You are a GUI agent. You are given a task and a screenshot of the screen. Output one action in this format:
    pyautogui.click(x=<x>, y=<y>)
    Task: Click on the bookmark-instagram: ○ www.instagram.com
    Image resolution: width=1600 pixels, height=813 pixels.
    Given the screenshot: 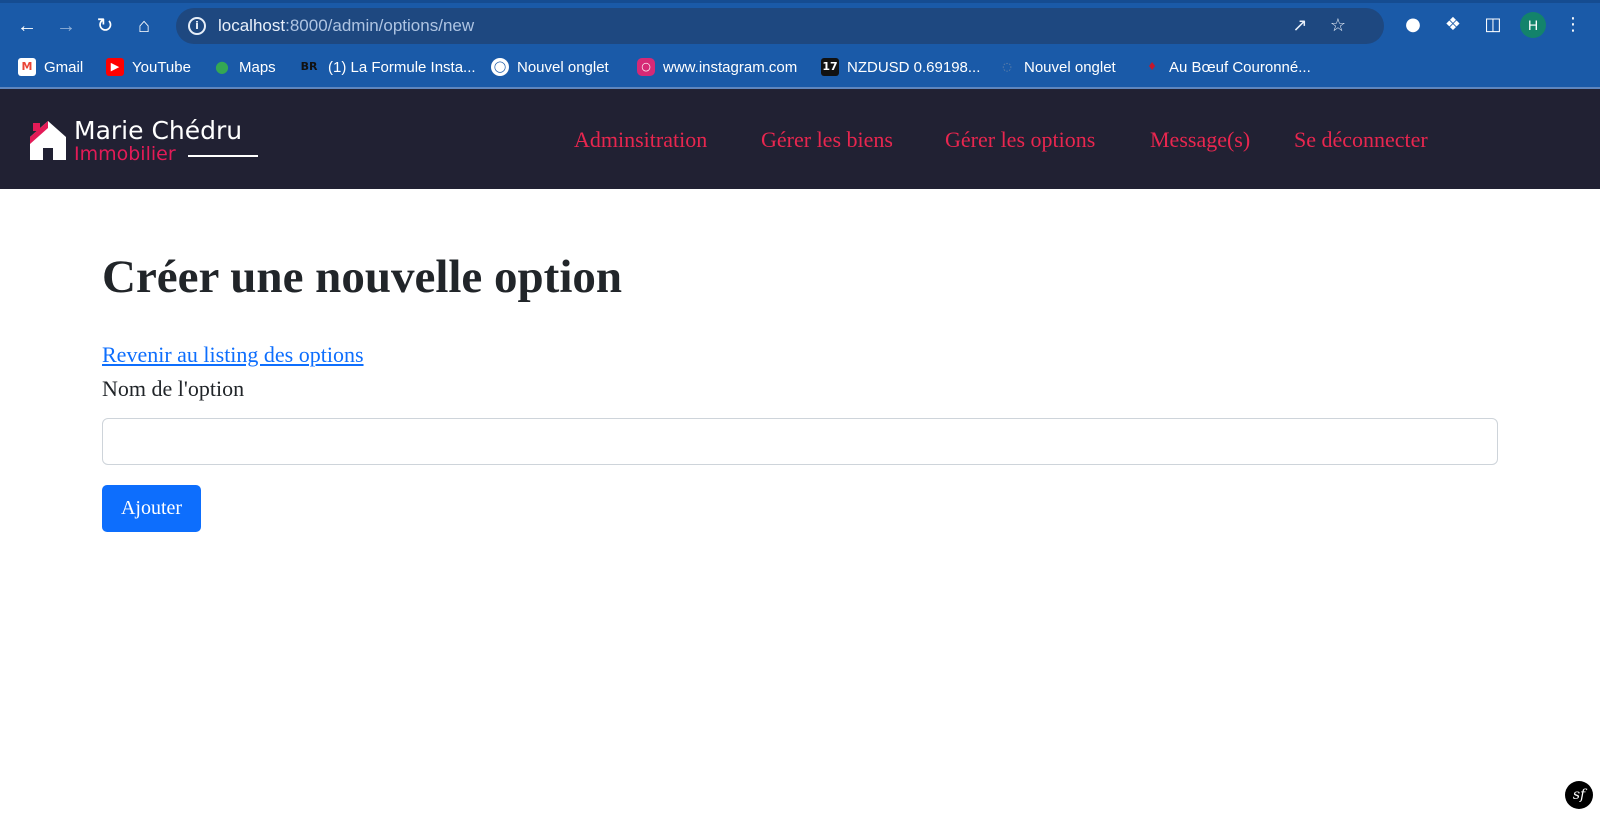 What is the action you would take?
    pyautogui.click(x=717, y=67)
    